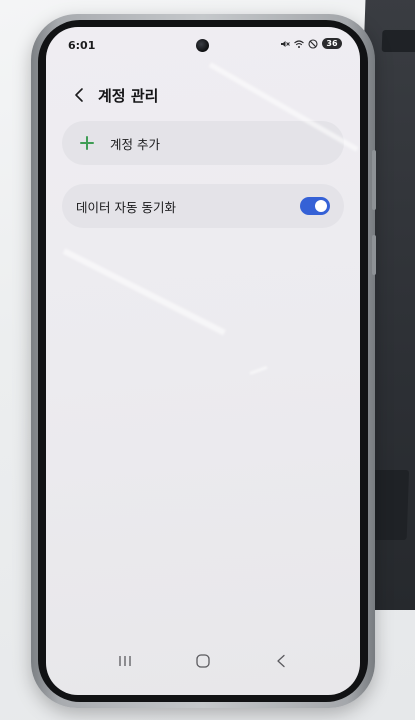  I want to click on toggle-knob, so click(321, 206).